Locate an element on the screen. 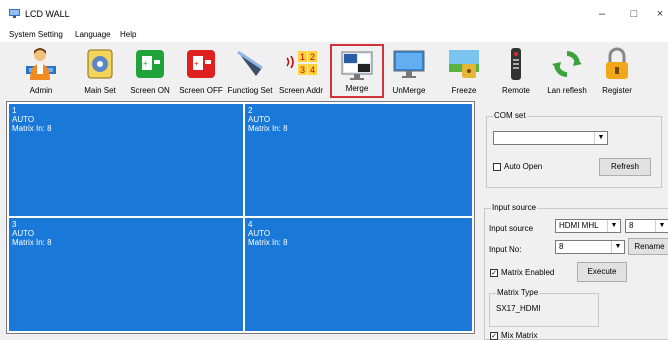 The width and height of the screenshot is (668, 340). remote-icon is located at coordinates (516, 64).